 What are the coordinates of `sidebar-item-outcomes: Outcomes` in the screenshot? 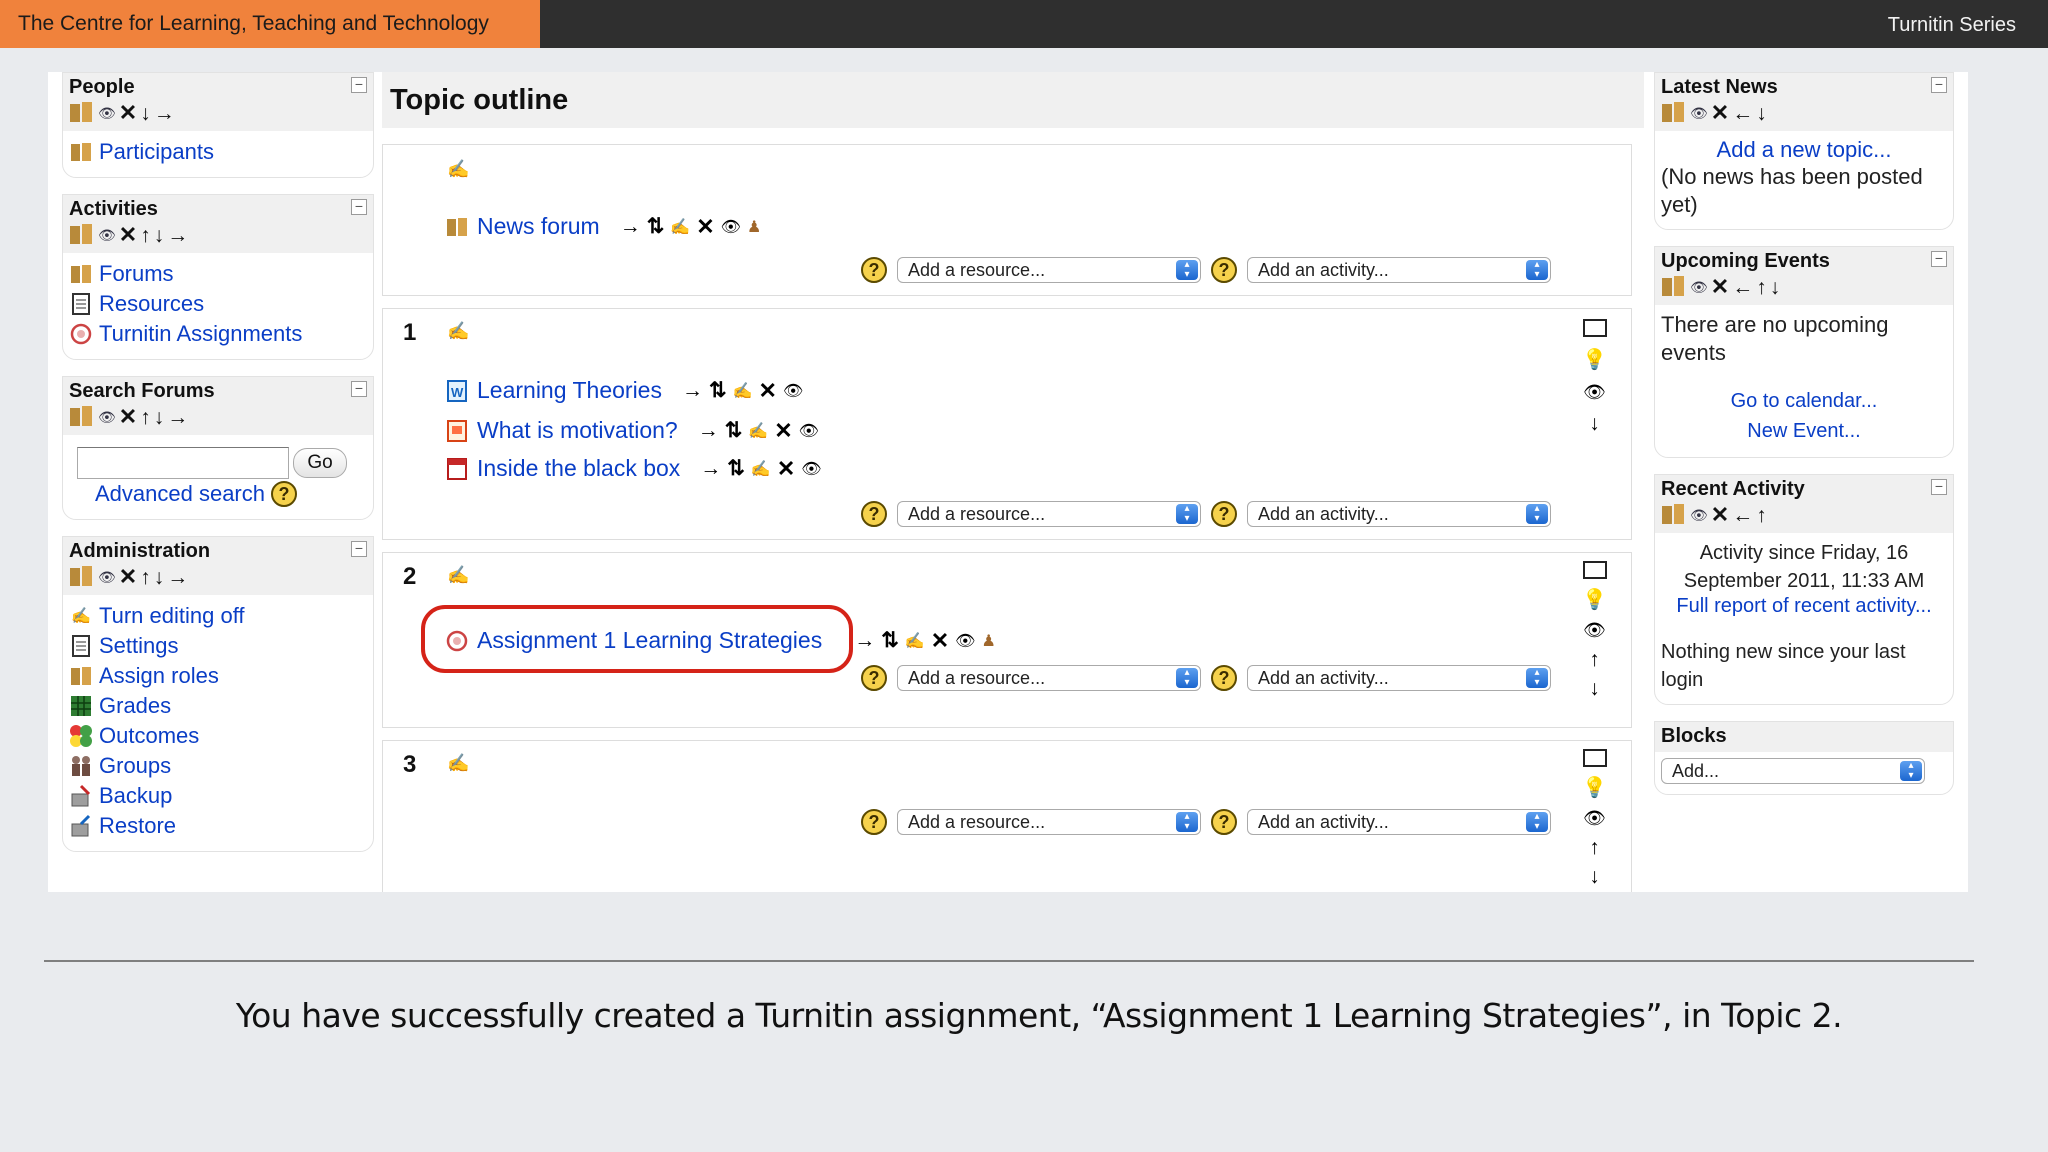 It's located at (218, 736).